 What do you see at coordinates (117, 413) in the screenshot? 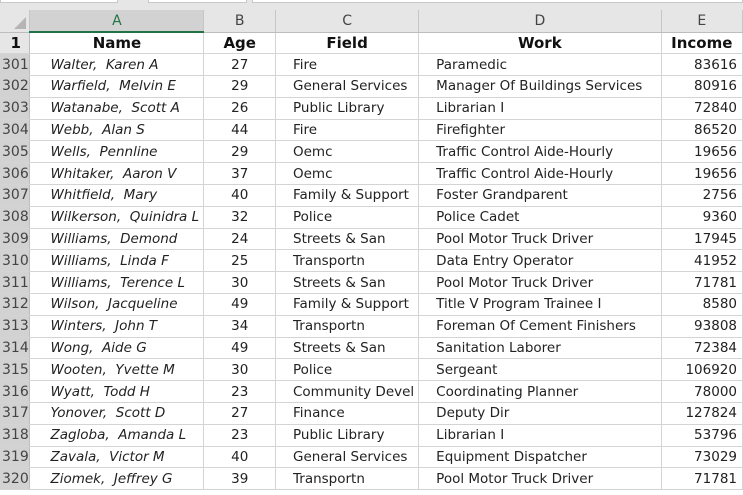
I see `cell-name: Yonover, Scott D` at bounding box center [117, 413].